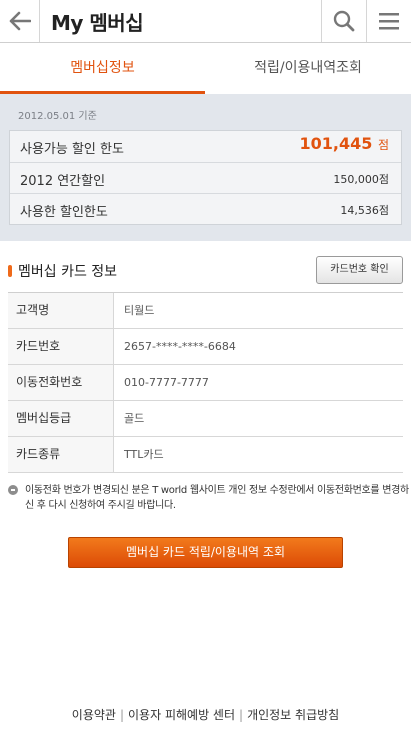 The image size is (411, 731). I want to click on used-limit-value: 14,536점, so click(364, 210).